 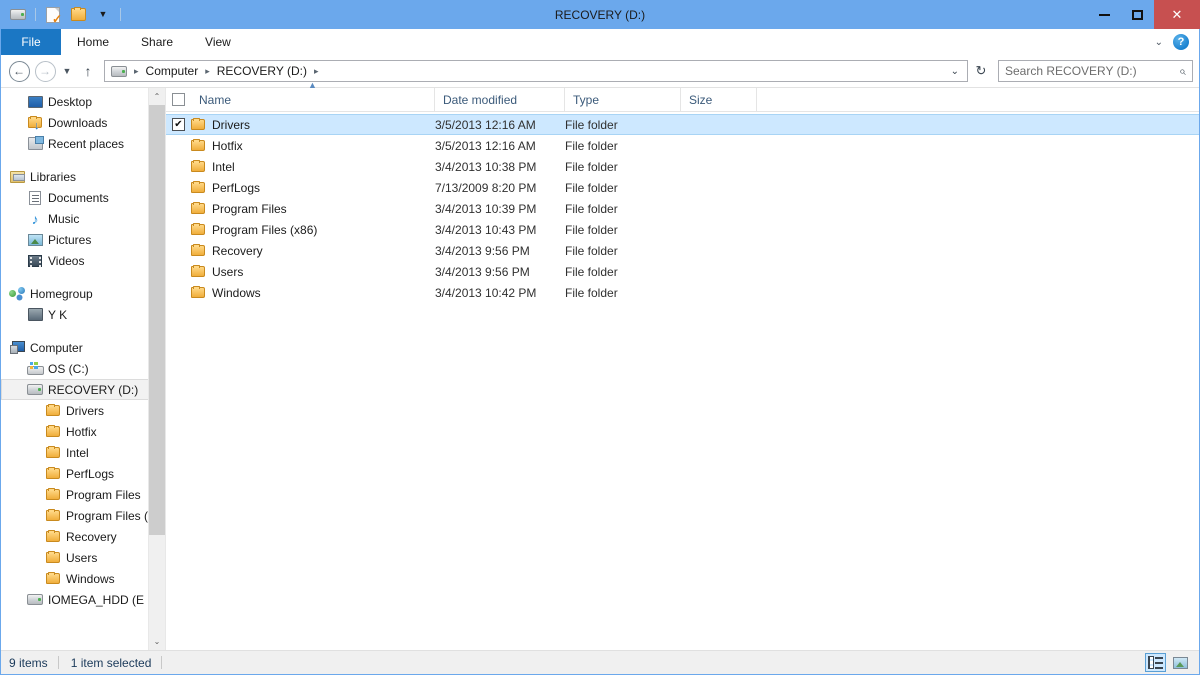 What do you see at coordinates (19, 71) in the screenshot?
I see `back-button: ←` at bounding box center [19, 71].